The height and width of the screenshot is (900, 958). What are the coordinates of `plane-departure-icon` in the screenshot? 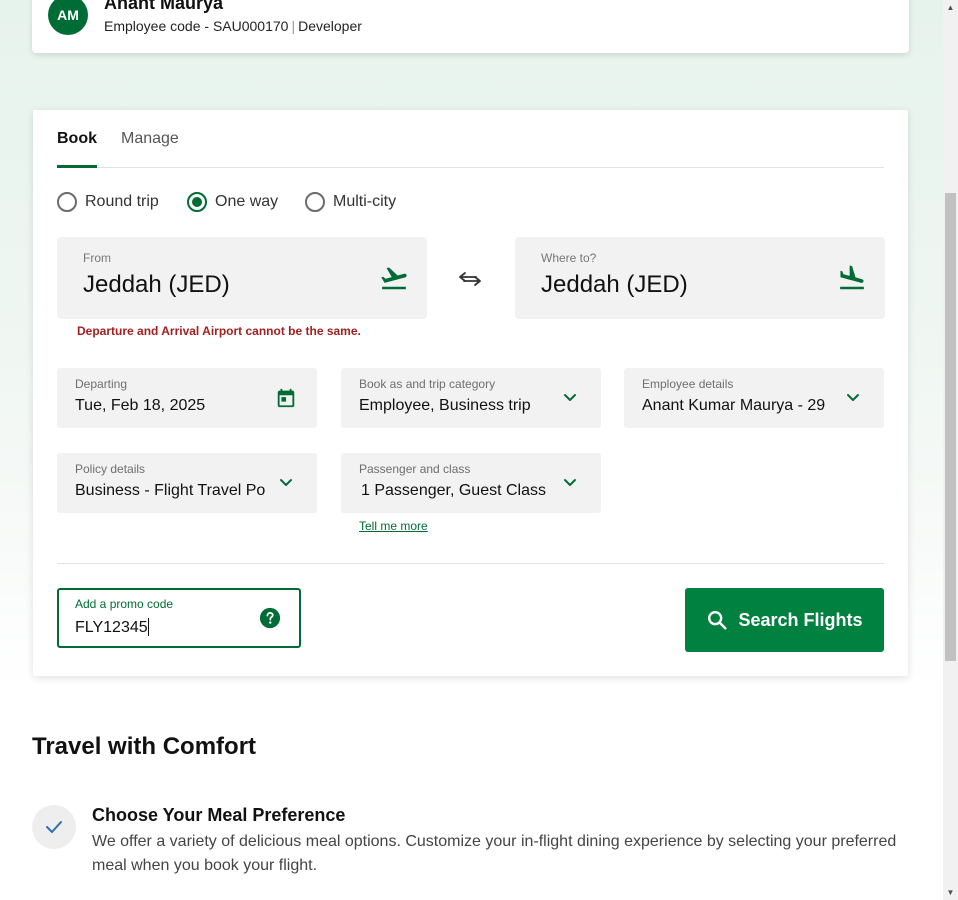 It's located at (394, 278).